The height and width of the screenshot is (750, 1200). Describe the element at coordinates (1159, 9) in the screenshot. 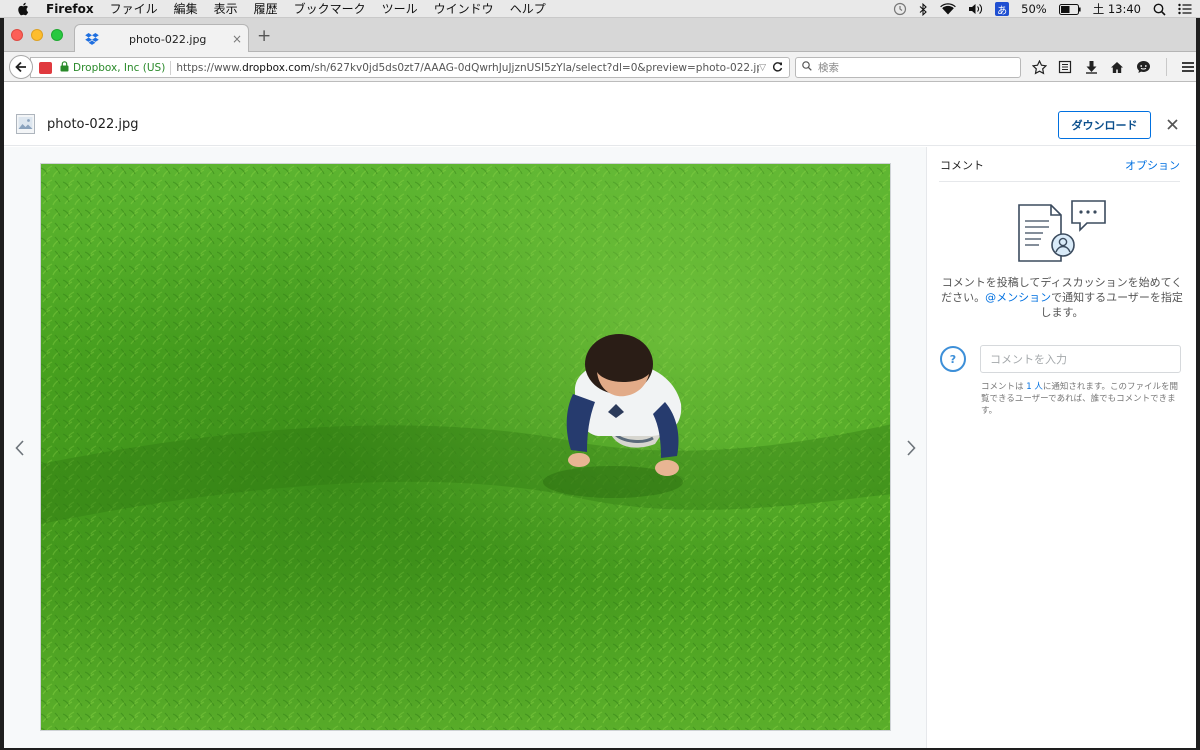

I see `spotlight-icon` at that location.